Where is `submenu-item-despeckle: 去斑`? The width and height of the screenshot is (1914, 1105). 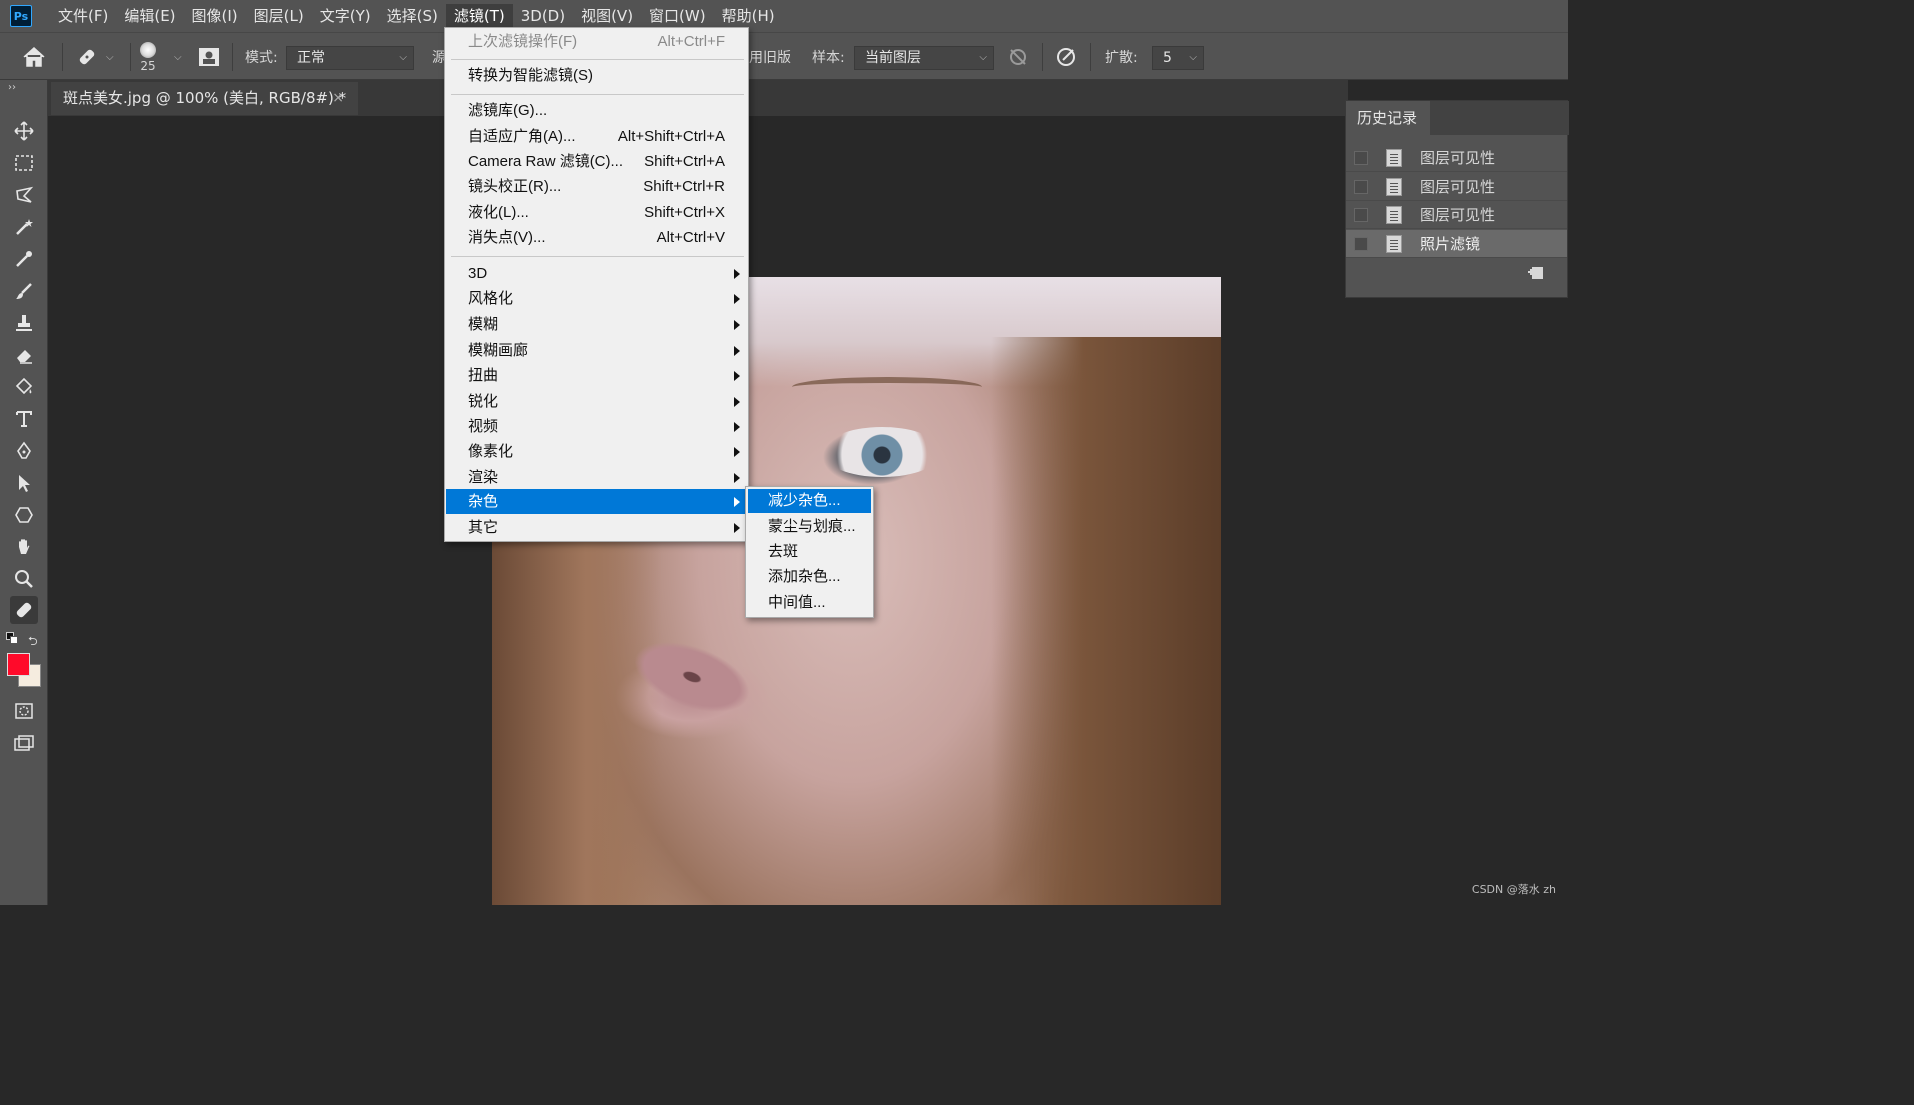 submenu-item-despeckle: 去斑 is located at coordinates (809, 552).